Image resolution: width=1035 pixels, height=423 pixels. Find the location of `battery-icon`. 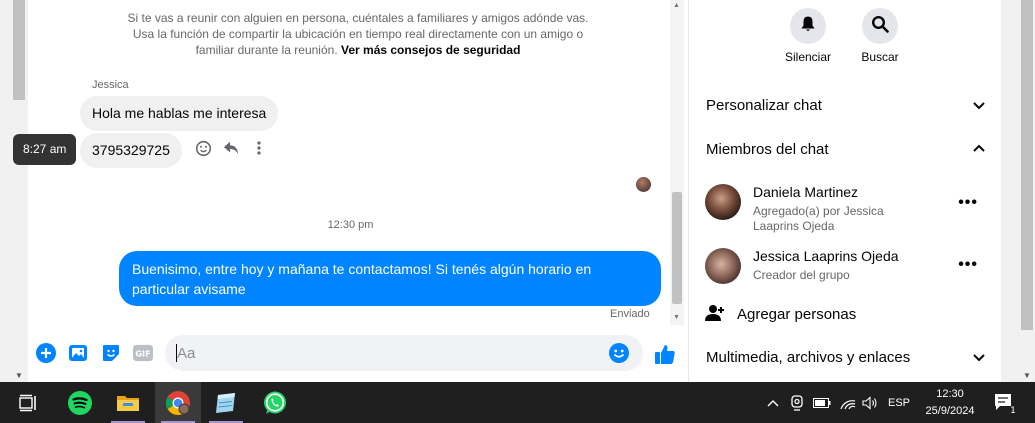

battery-icon is located at coordinates (822, 402).